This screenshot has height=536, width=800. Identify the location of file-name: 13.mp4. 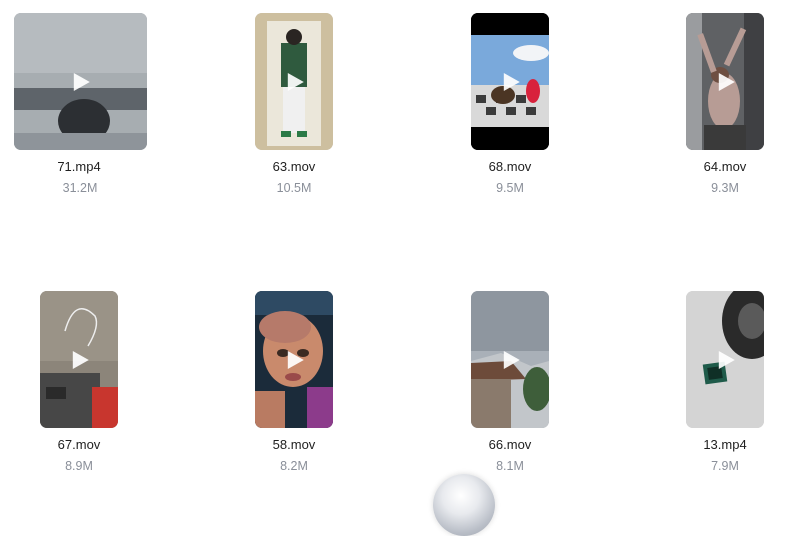
(725, 444).